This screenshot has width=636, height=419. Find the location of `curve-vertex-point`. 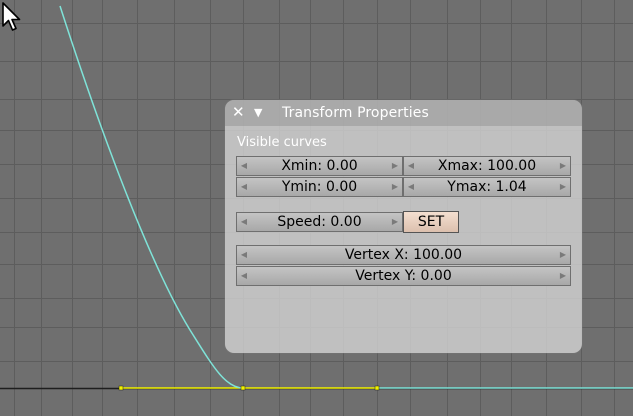

curve-vertex-point is located at coordinates (243, 388).